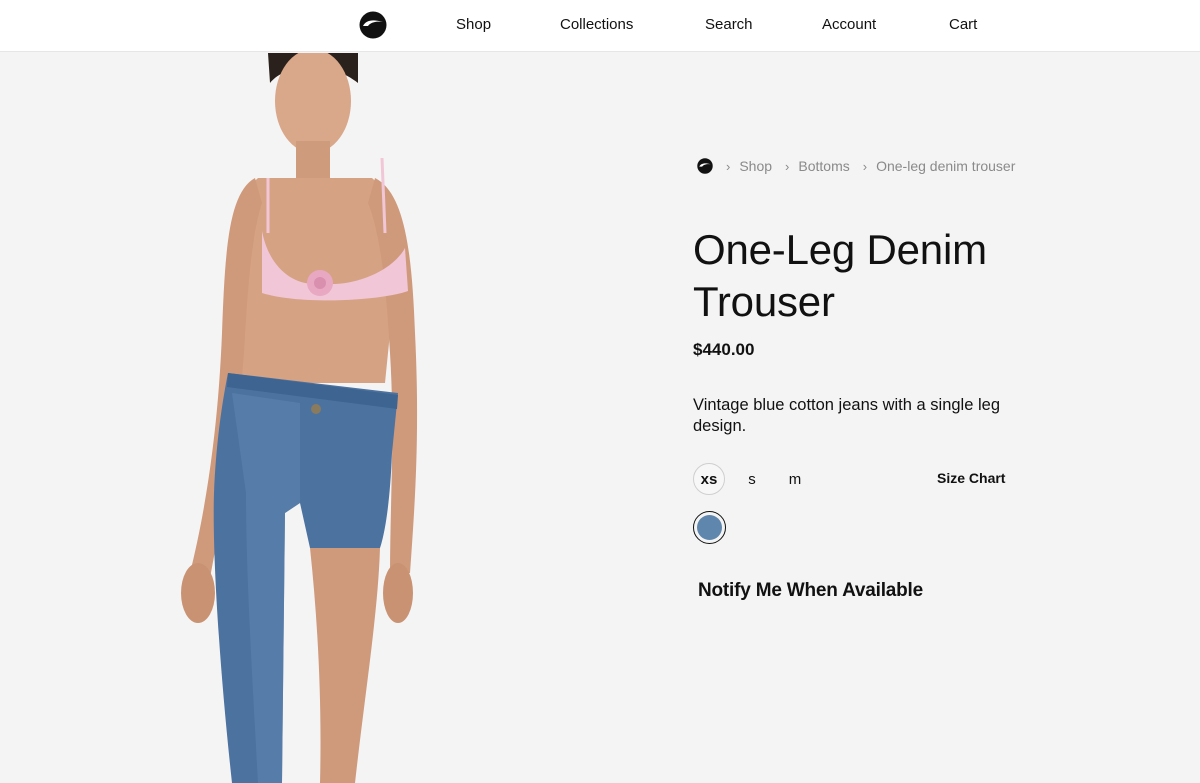 The image size is (1200, 783). I want to click on nav-shop: Shop, so click(473, 24).